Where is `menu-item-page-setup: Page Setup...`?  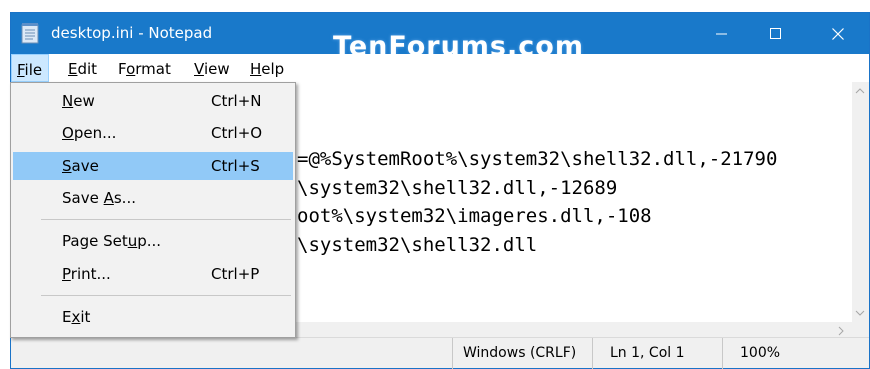 menu-item-page-setup: Page Setup... is located at coordinates (153, 241).